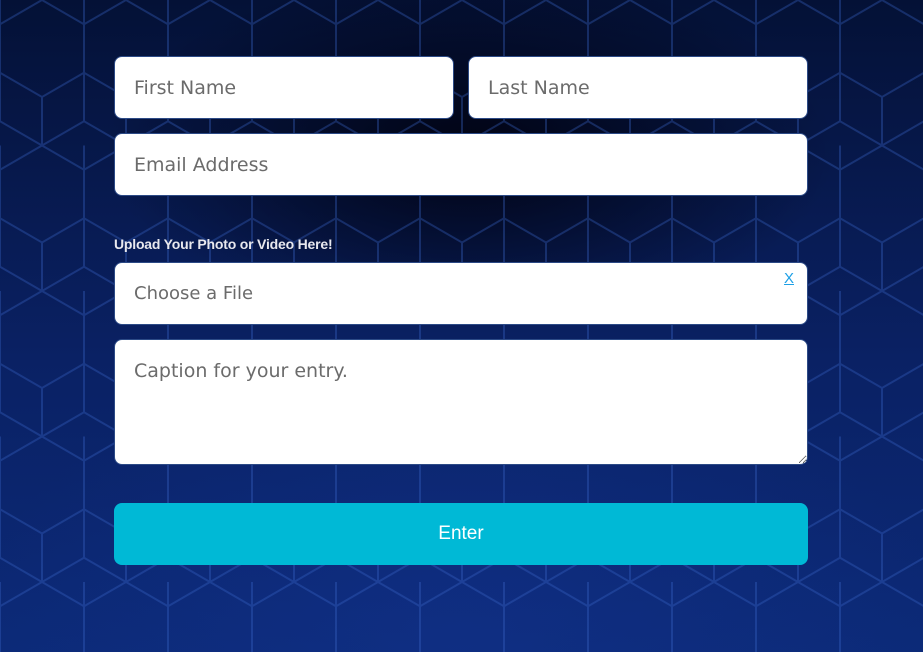 The width and height of the screenshot is (923, 652). I want to click on email-address-input, so click(461, 164).